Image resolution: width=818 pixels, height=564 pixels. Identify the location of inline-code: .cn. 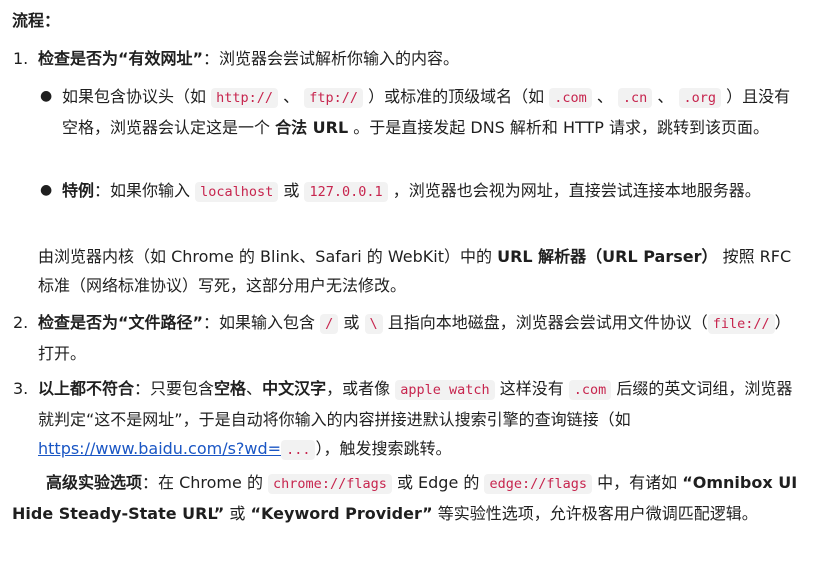
(635, 98).